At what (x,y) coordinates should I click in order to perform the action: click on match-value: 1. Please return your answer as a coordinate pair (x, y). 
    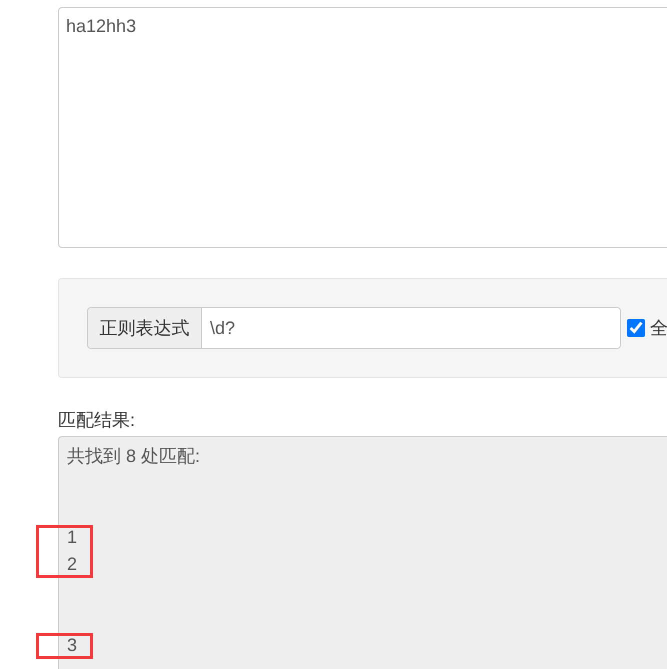
    Looking at the image, I should click on (72, 537).